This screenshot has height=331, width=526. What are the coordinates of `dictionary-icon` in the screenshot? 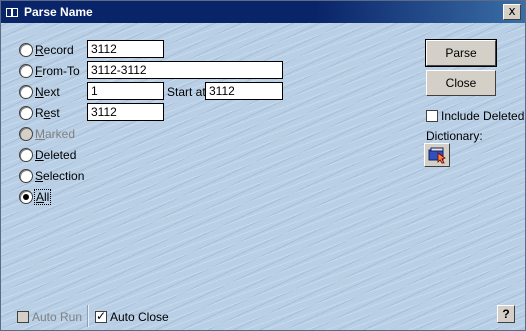 It's located at (437, 155).